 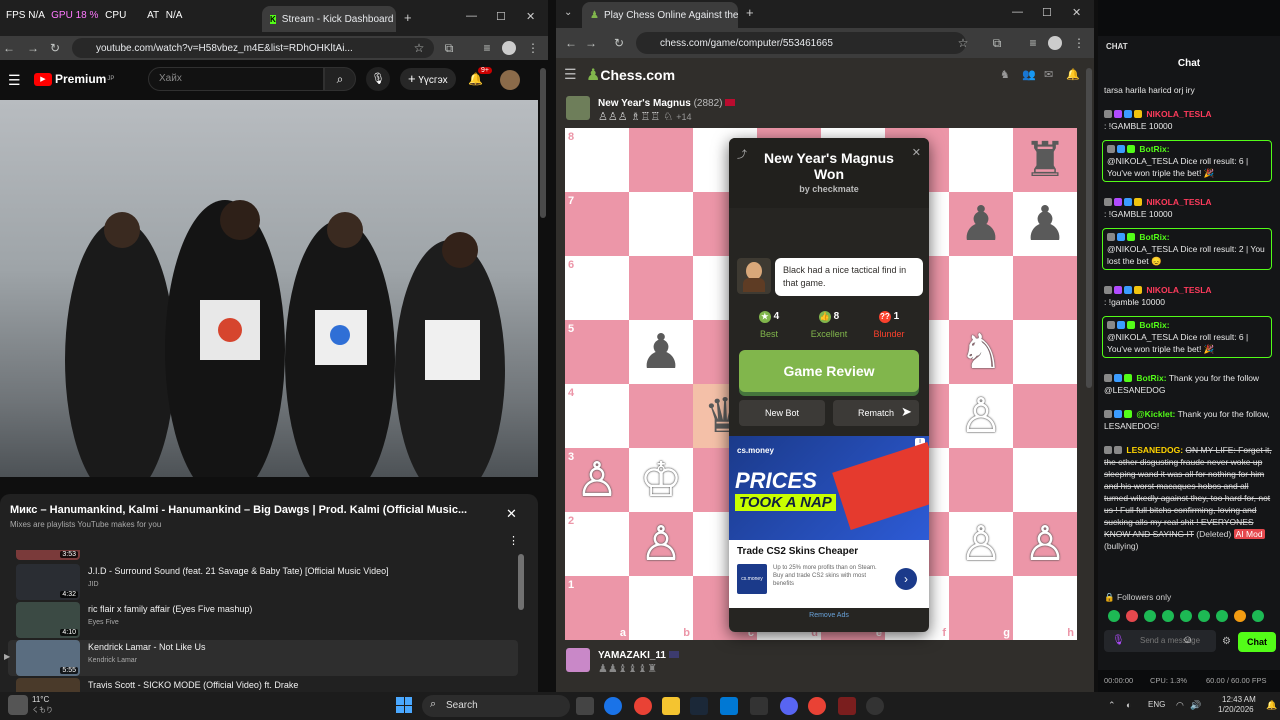 What do you see at coordinates (847, 706) in the screenshot?
I see `app-icon` at bounding box center [847, 706].